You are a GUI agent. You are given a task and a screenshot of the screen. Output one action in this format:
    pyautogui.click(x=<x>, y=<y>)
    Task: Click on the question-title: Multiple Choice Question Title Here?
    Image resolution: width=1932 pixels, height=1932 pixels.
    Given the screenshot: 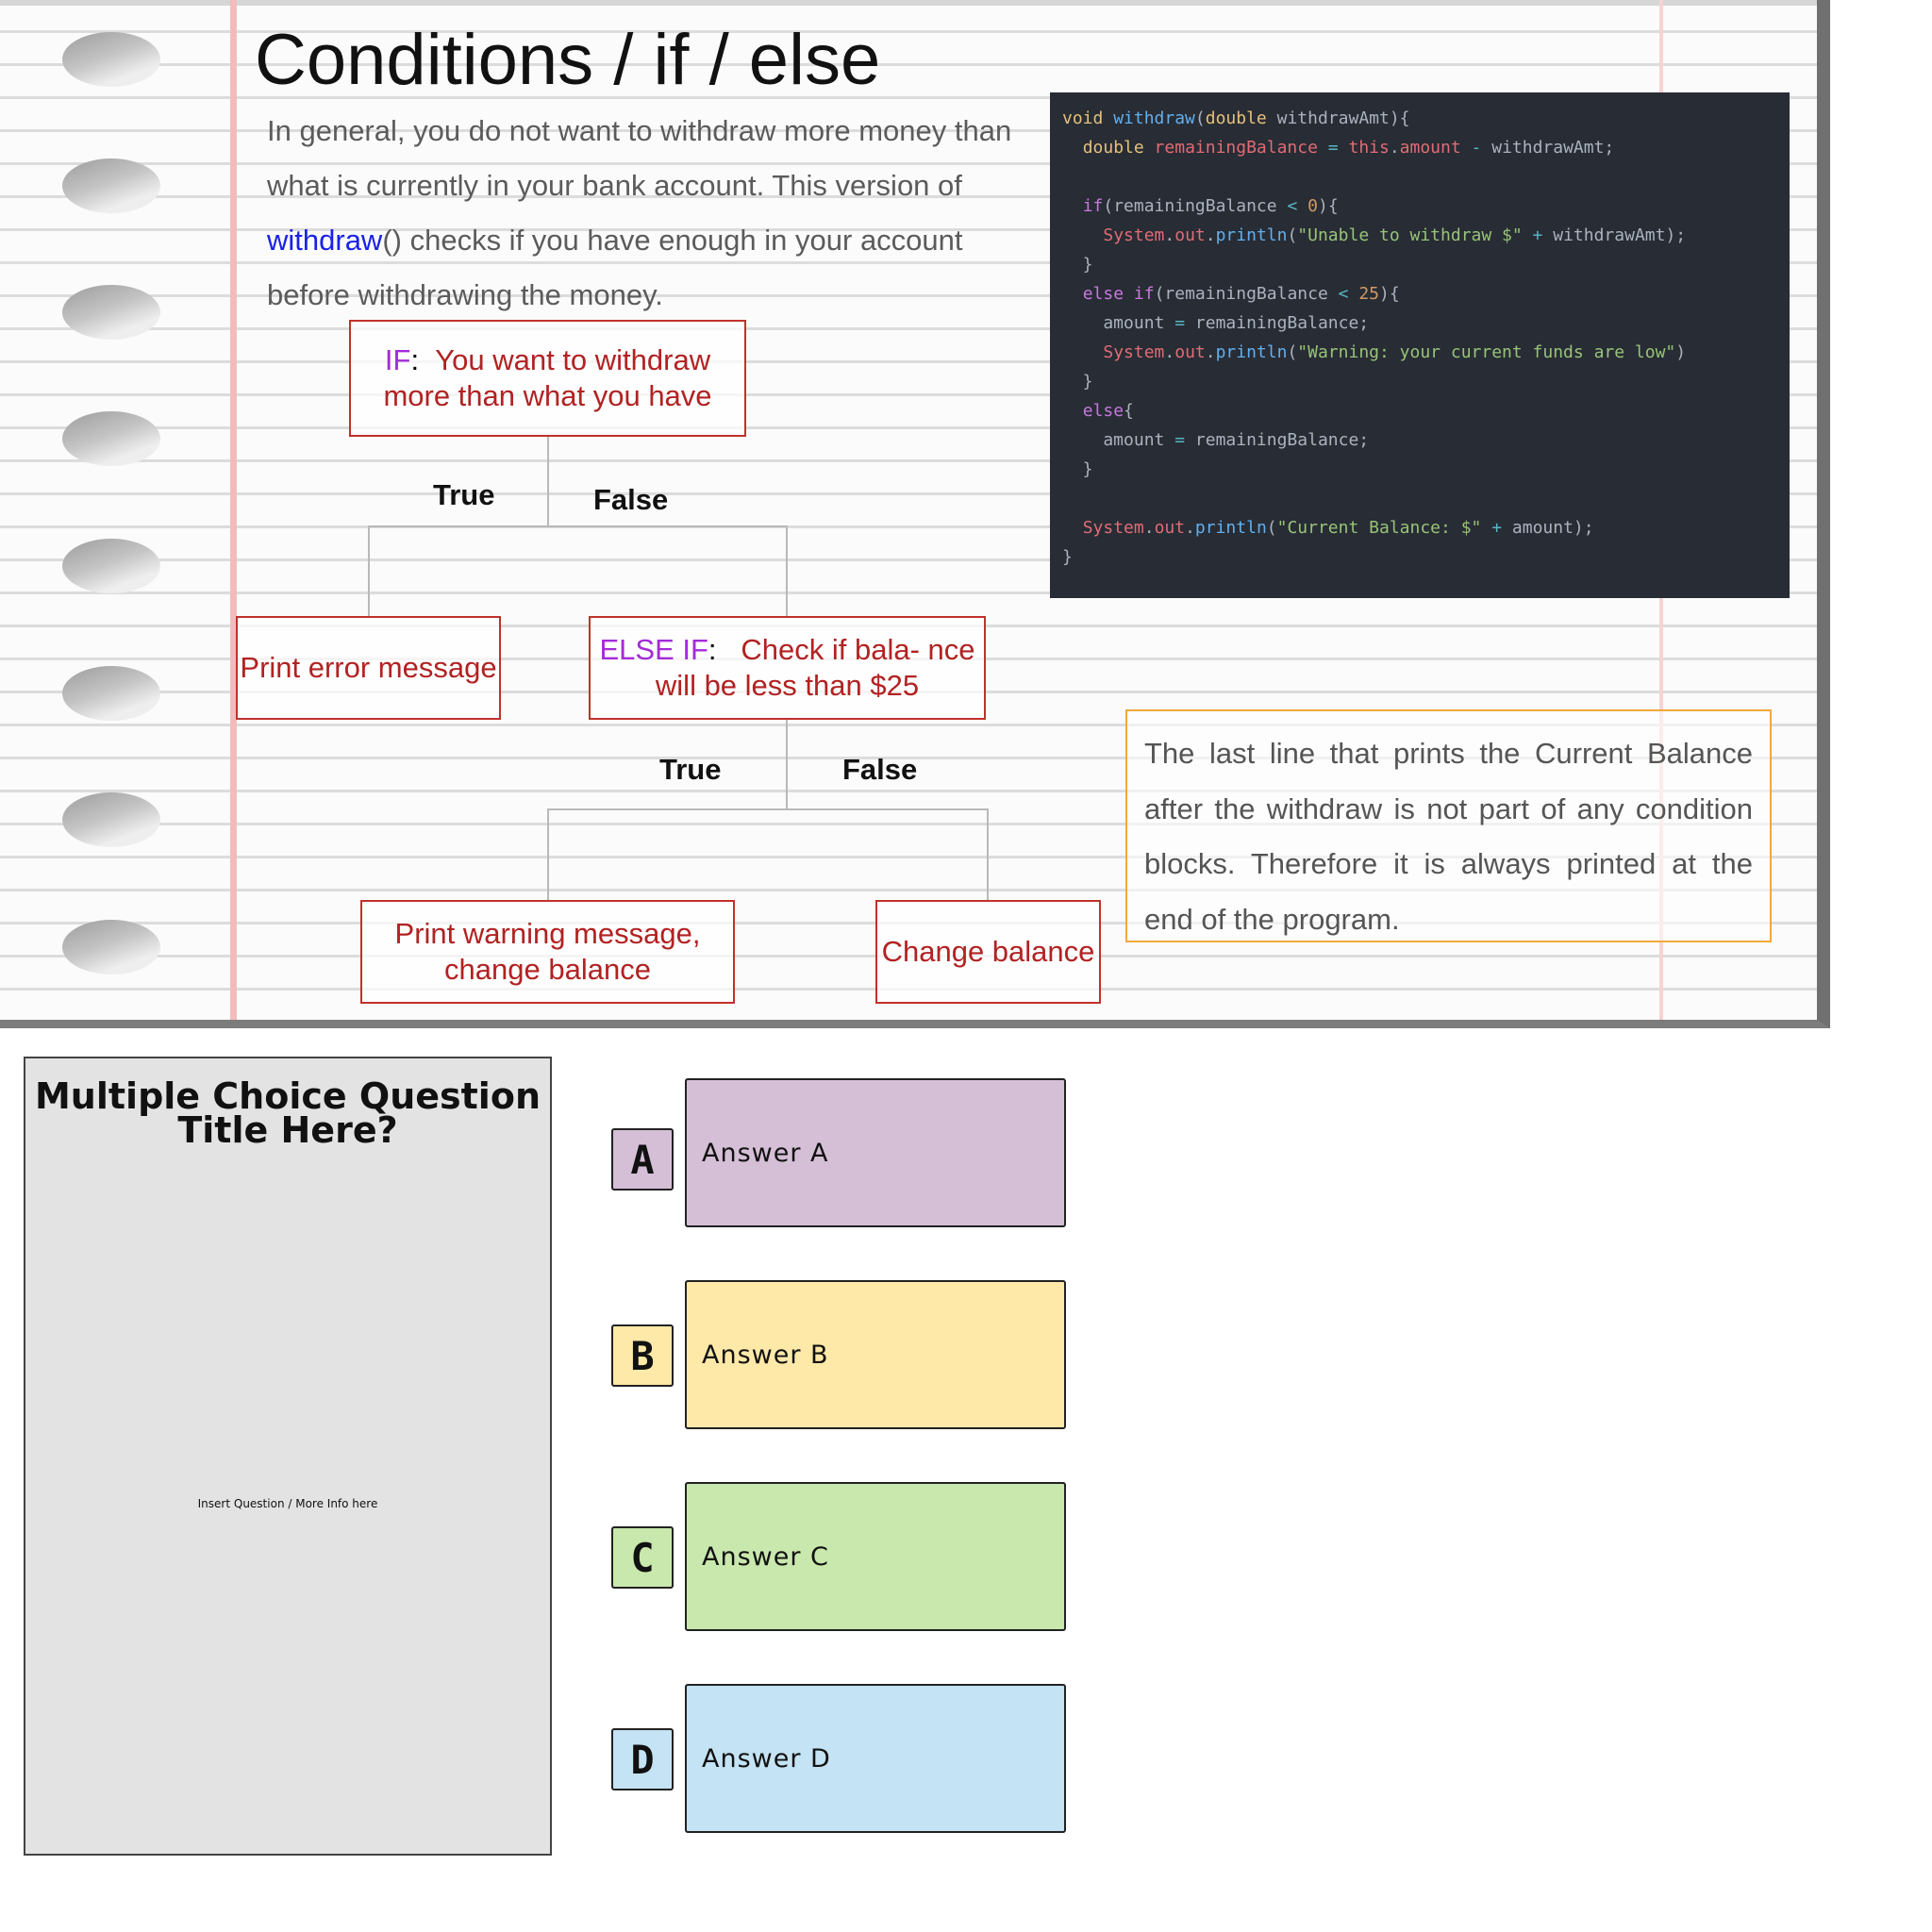 What is the action you would take?
    pyautogui.click(x=287, y=1113)
    